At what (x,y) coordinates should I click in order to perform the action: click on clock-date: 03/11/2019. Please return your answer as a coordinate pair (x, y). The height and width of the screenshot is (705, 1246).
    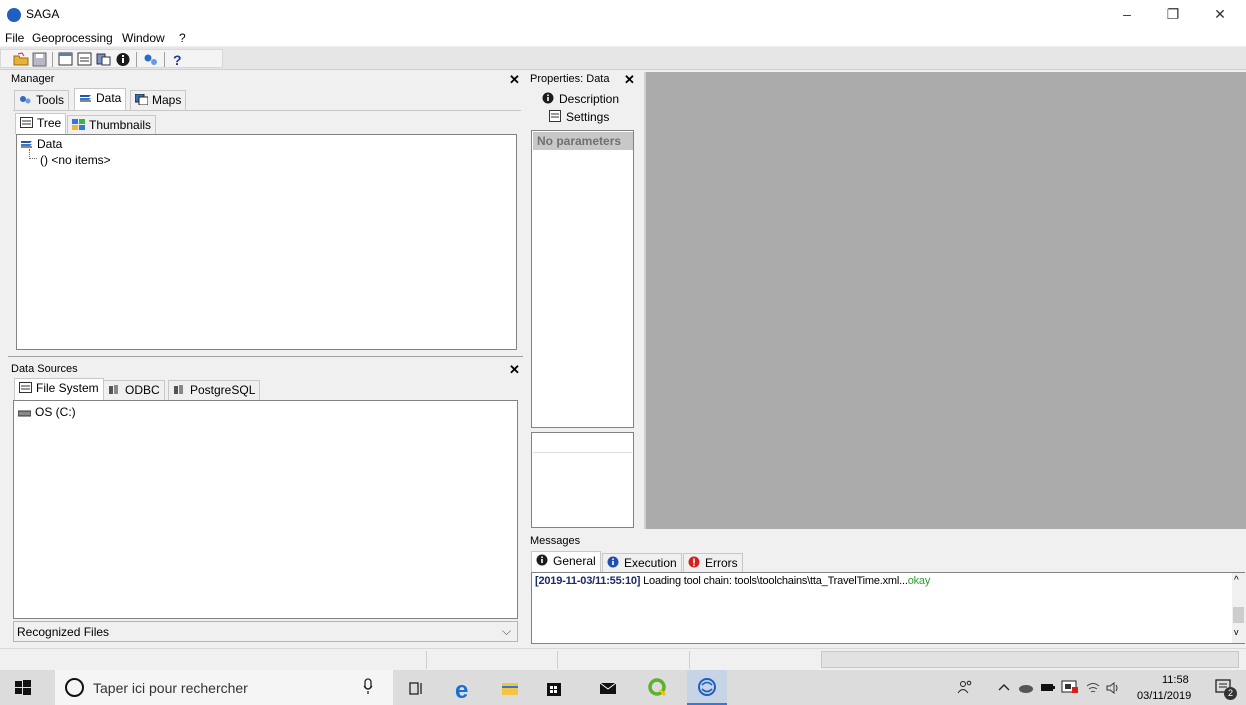
    Looking at the image, I should click on (1164, 696).